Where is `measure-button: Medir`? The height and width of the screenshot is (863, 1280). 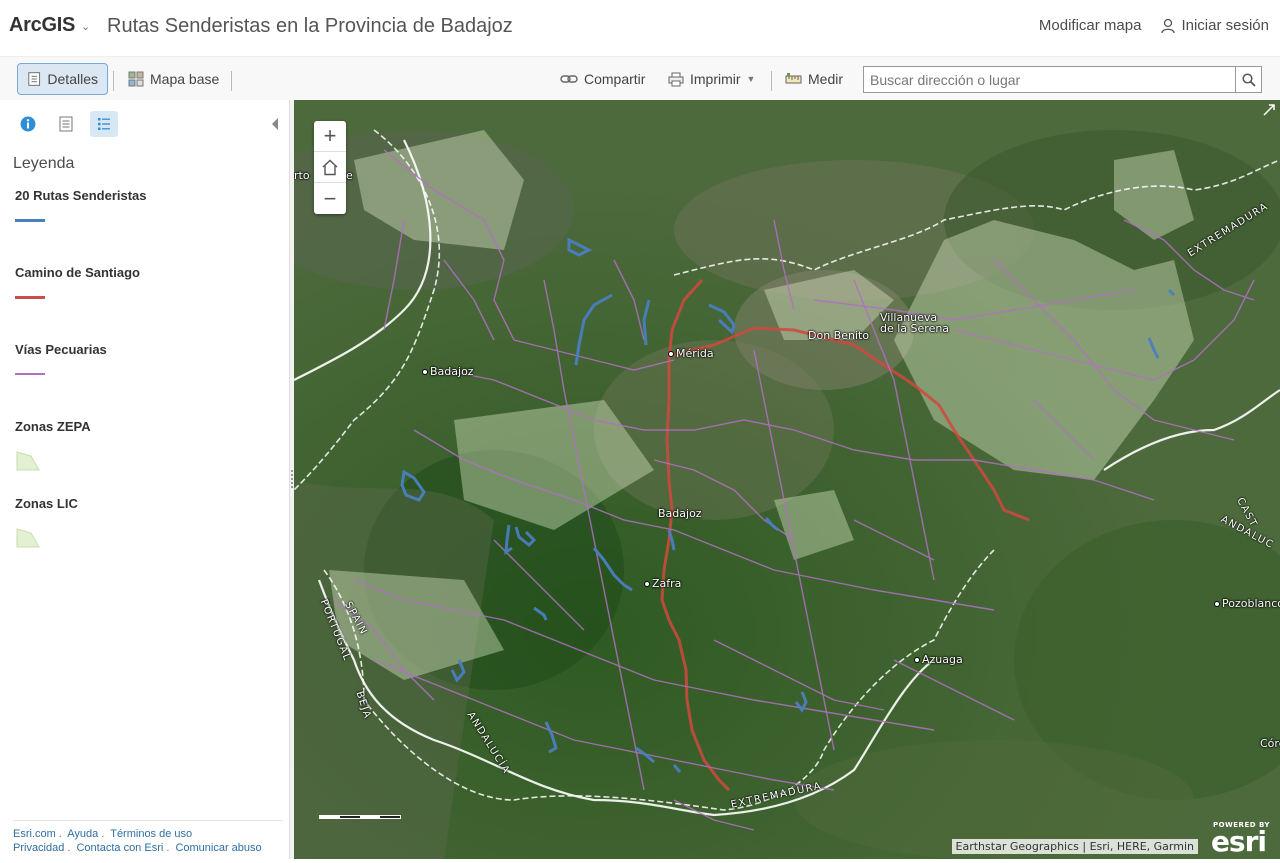 measure-button: Medir is located at coordinates (814, 79).